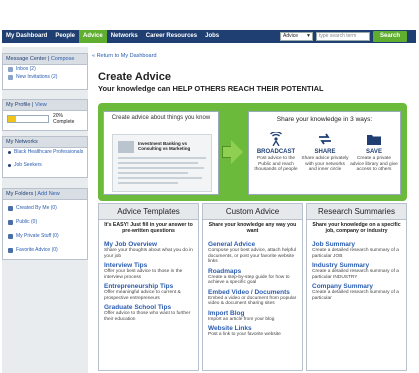 The image size is (419, 373). What do you see at coordinates (37, 236) in the screenshot?
I see `sidebar-item-label: My Private Stuff (0)` at bounding box center [37, 236].